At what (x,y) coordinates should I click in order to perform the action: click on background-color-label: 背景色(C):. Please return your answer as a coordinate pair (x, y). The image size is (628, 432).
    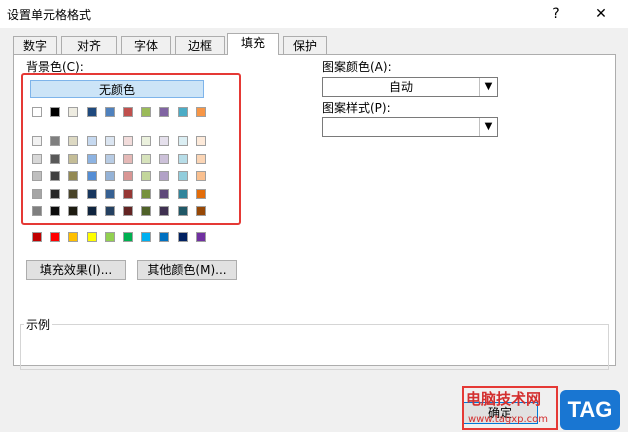
    Looking at the image, I should click on (55, 67).